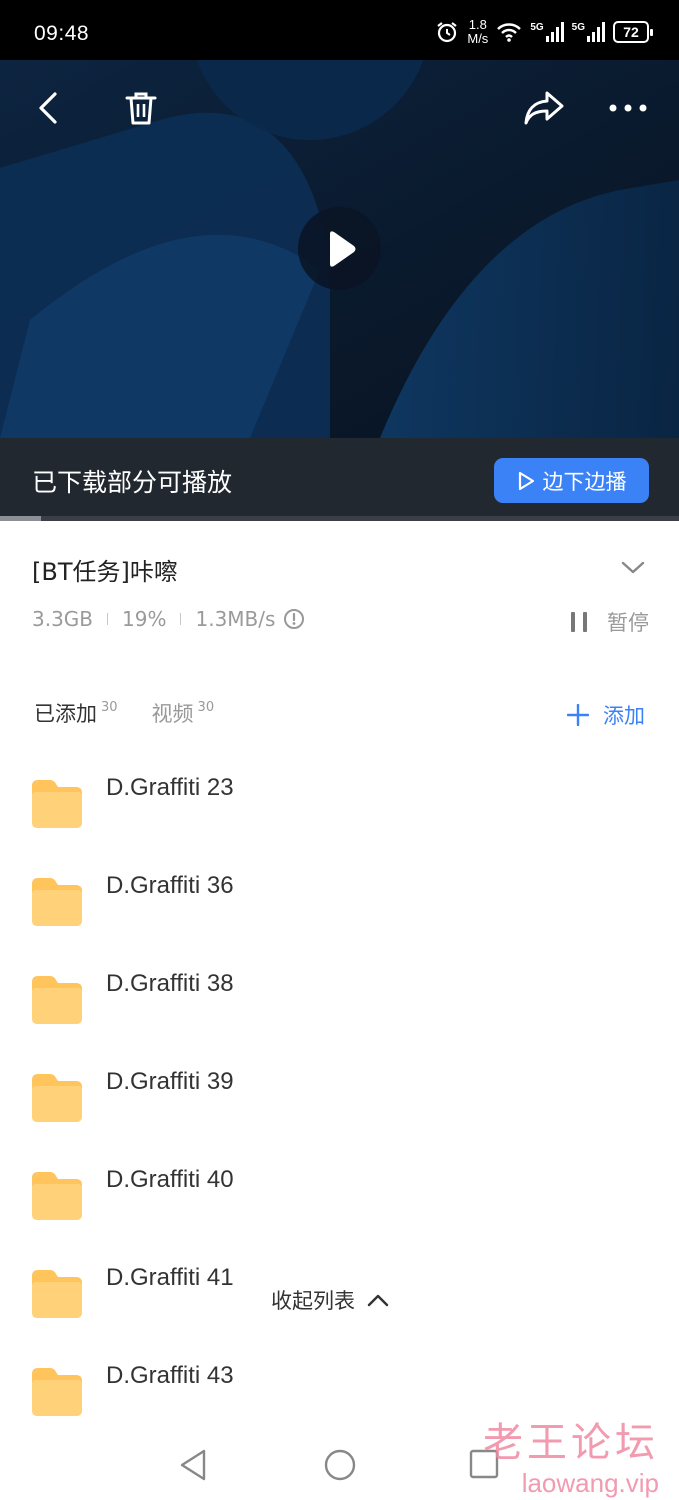 Image resolution: width=679 pixels, height=1500 pixels. Describe the element at coordinates (571, 1459) in the screenshot. I see `watermark: 老王论坛 laowang.vip` at that location.